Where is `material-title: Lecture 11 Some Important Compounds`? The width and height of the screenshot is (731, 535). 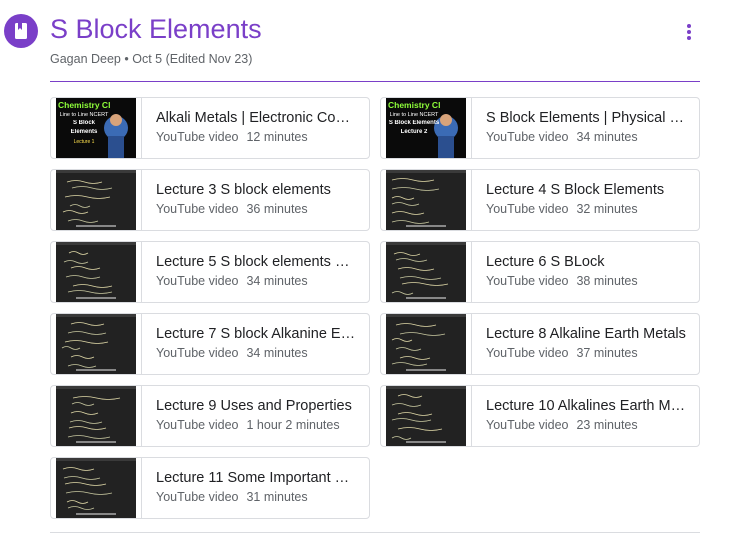
material-title: Lecture 11 Some Important Compounds is located at coordinates (256, 478).